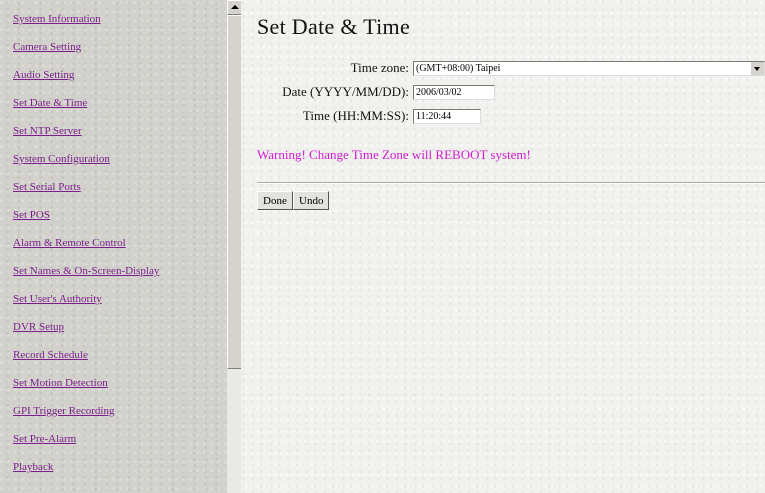  I want to click on nav-scrollbar, so click(234, 246).